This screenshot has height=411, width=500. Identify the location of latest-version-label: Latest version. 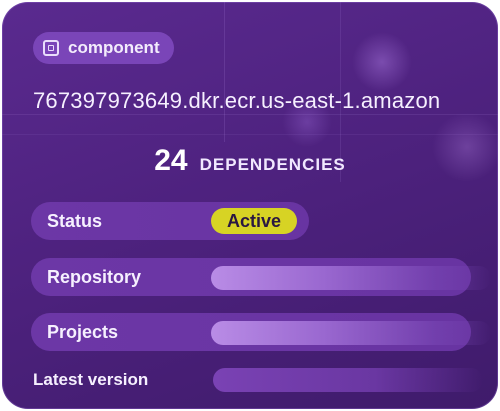
(91, 379).